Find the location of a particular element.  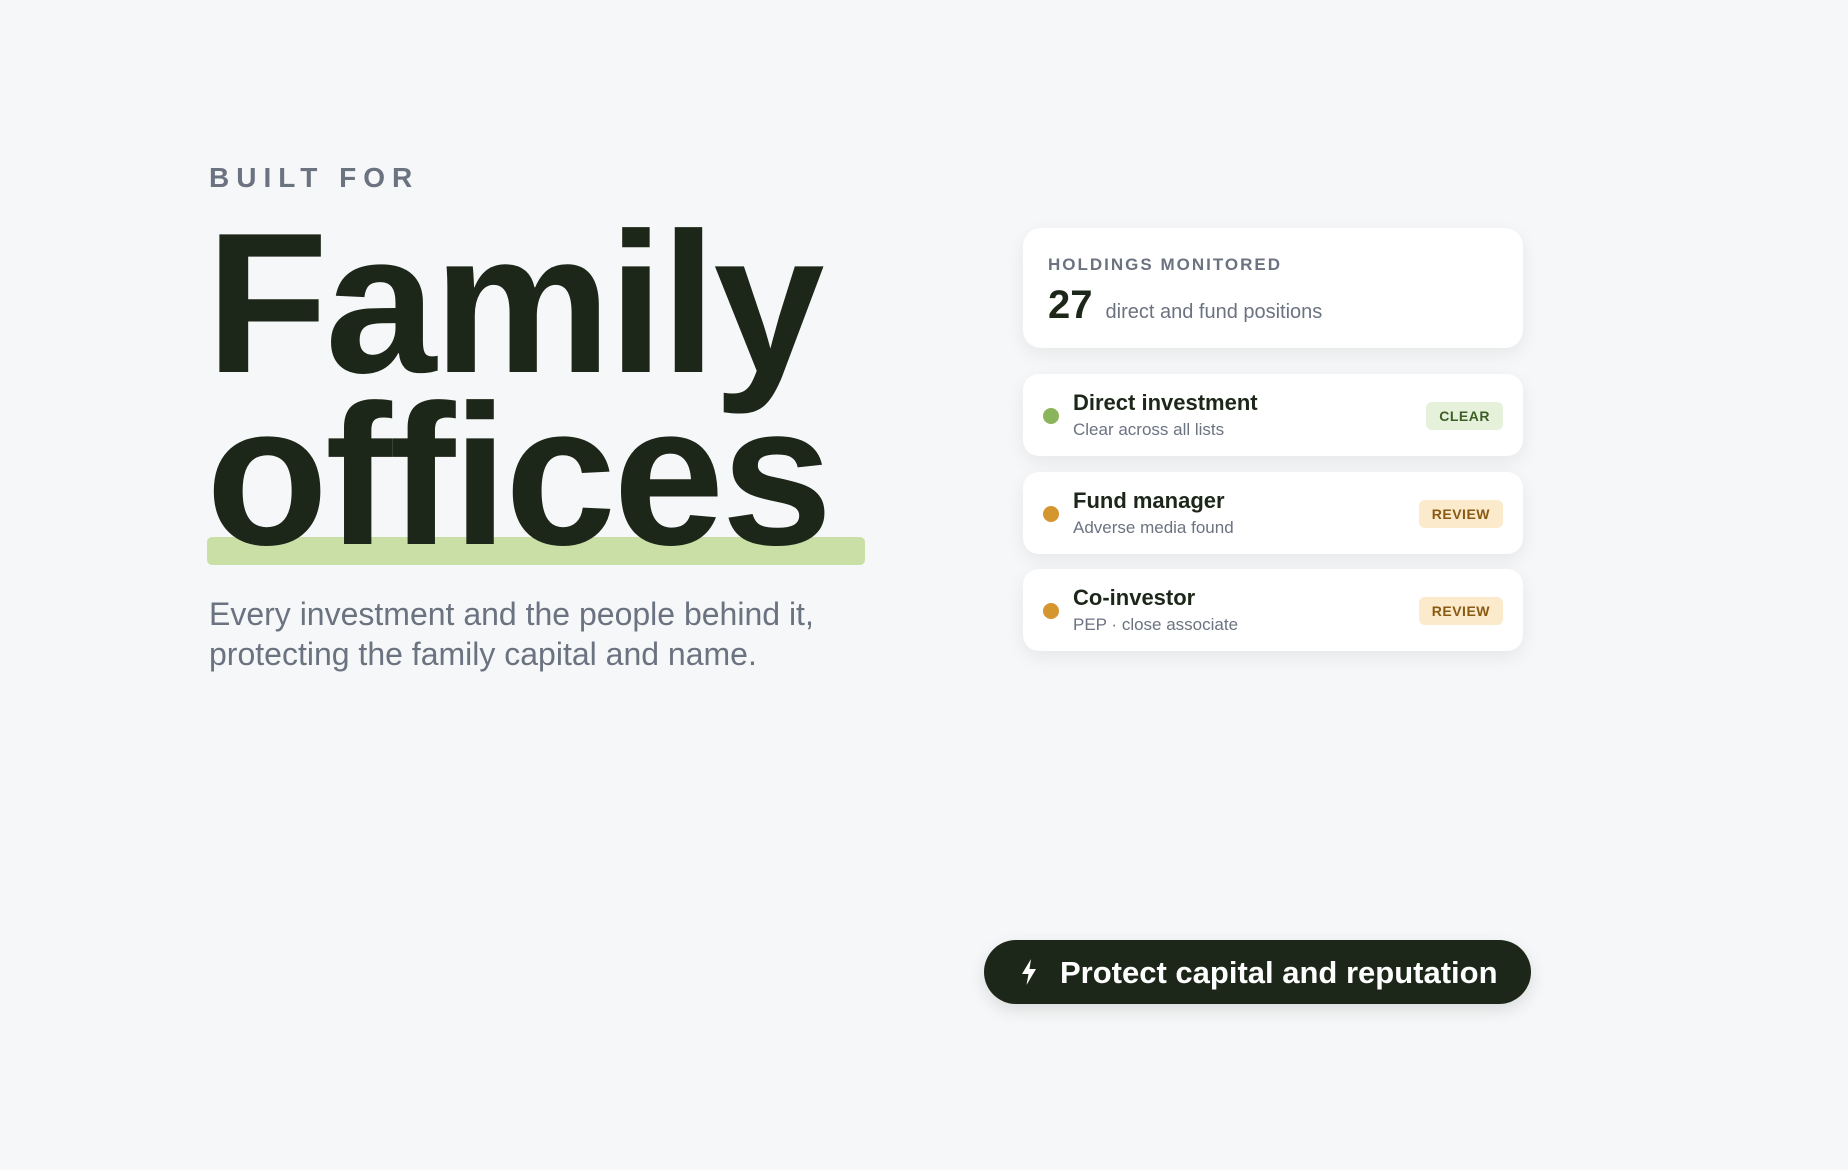

summary-label: HOLDINGS MONITORED is located at coordinates (1165, 264).